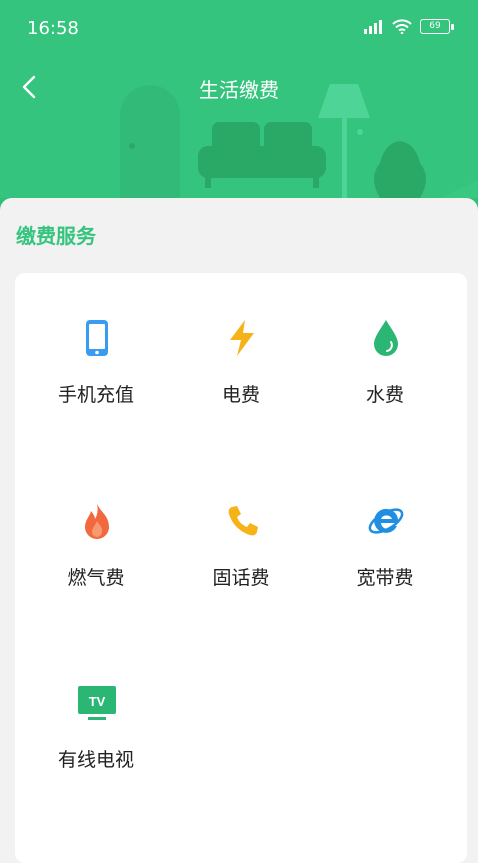  I want to click on internet-explorer-icon, so click(386, 521).